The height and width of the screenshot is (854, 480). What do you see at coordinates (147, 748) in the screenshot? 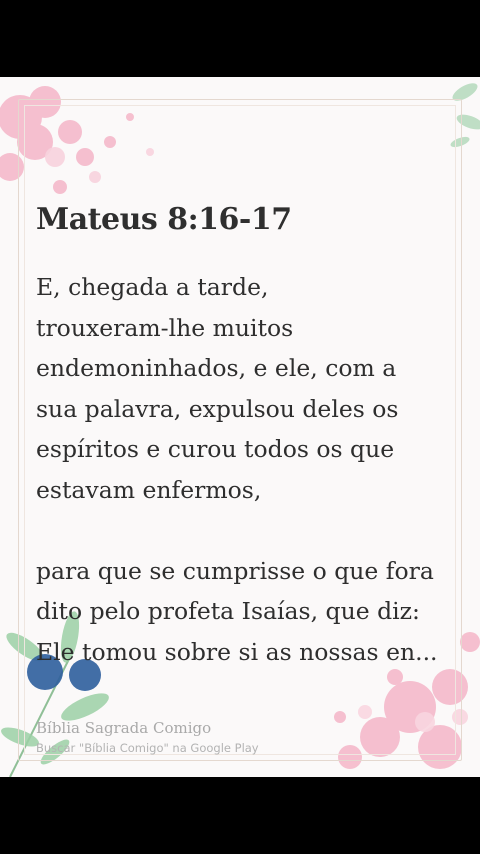
I see `app-store-hint: Buscar "Bíblia Comigo" na Google Play` at bounding box center [147, 748].